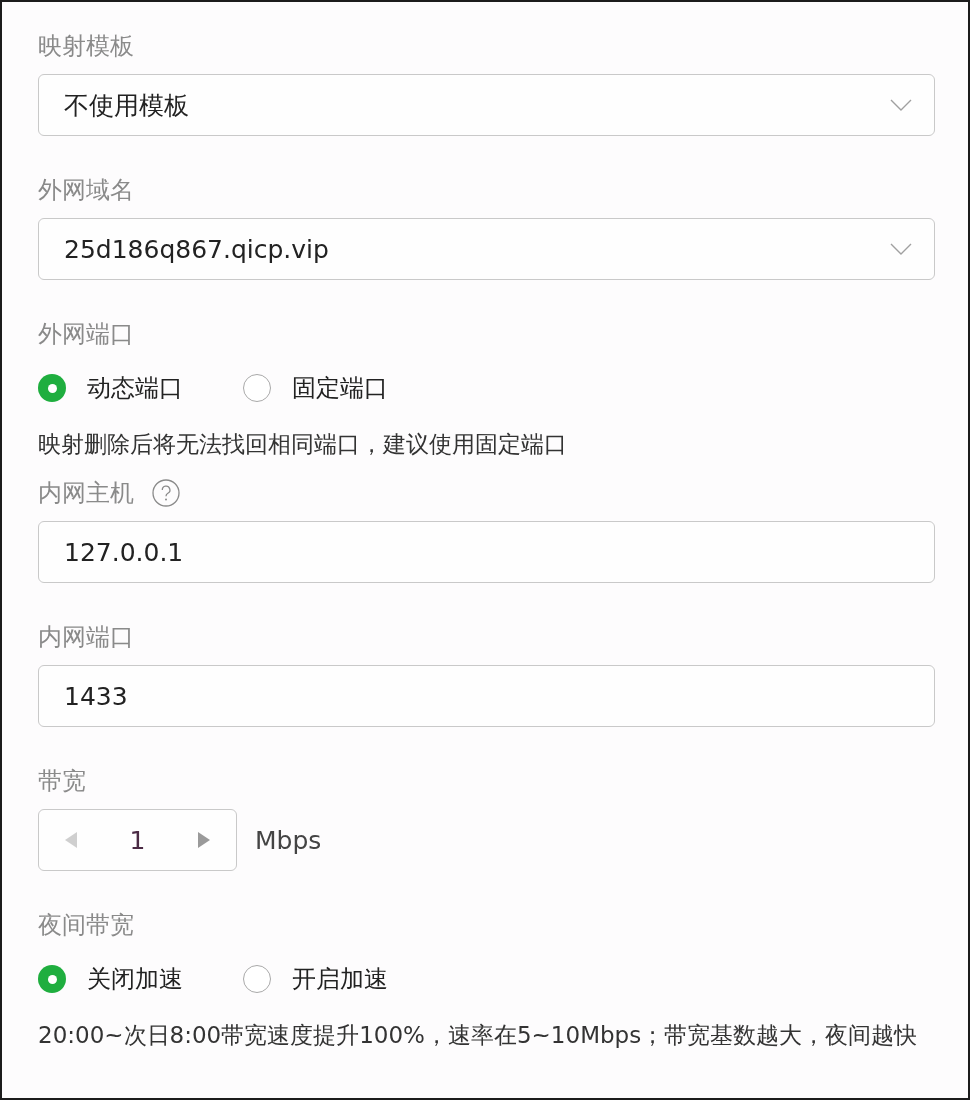 The width and height of the screenshot is (970, 1100). Describe the element at coordinates (62, 781) in the screenshot. I see `field-label: 带宽` at that location.